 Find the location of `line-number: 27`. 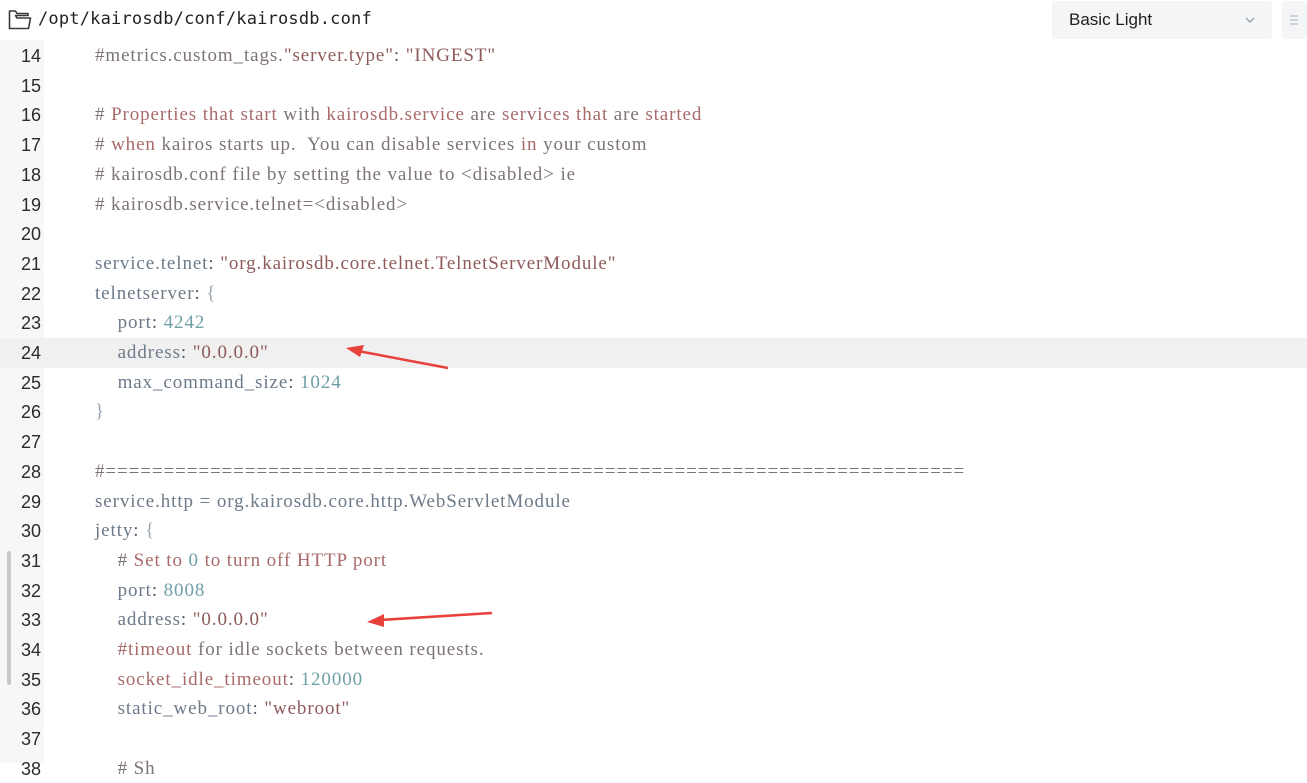

line-number: 27 is located at coordinates (30, 442).